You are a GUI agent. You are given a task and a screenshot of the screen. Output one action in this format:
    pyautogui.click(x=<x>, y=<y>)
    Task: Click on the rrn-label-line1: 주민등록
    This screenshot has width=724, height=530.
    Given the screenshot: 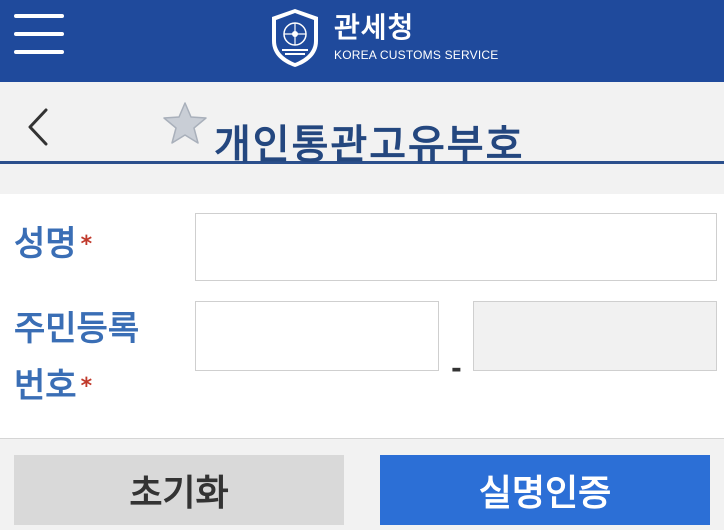 What is the action you would take?
    pyautogui.click(x=77, y=329)
    